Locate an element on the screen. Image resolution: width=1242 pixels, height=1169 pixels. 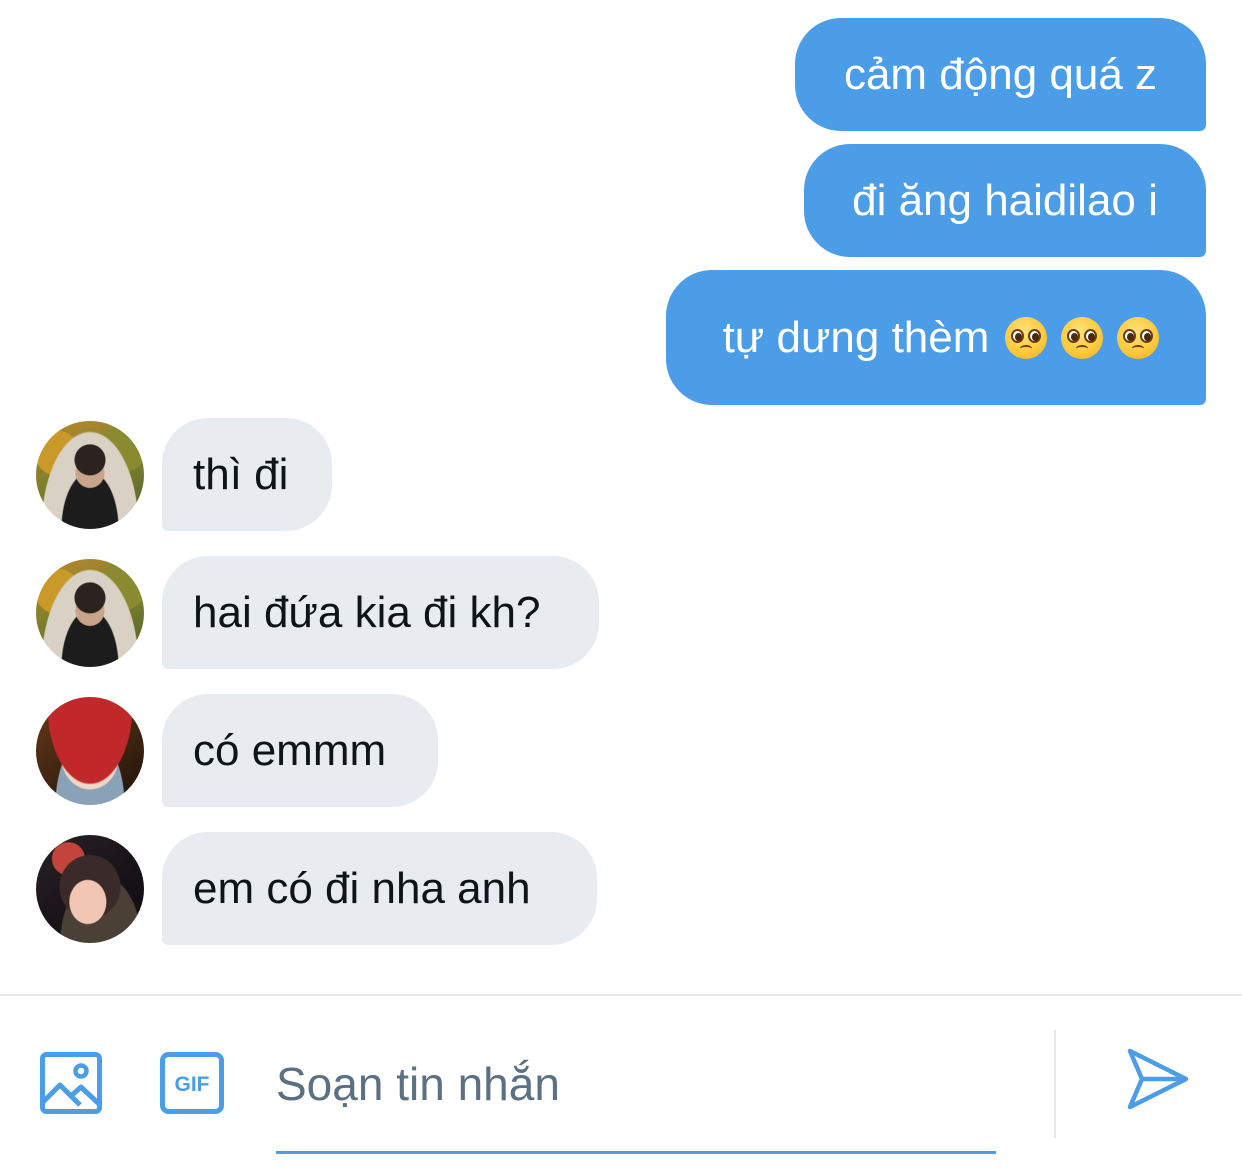
image-icon is located at coordinates (71, 1083).